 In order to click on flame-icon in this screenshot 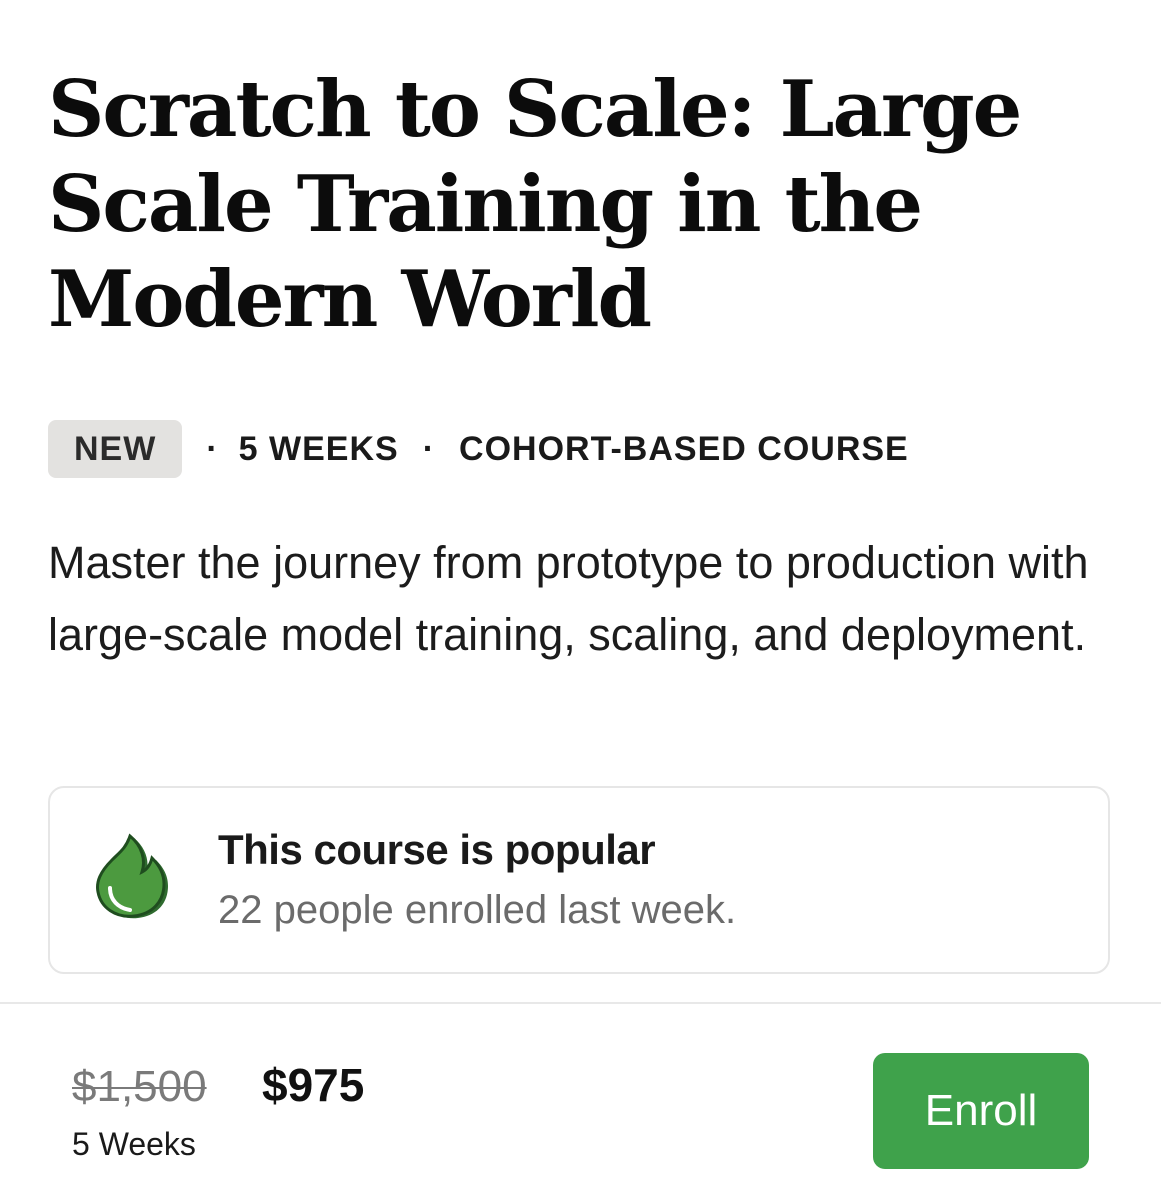, I will do `click(135, 877)`.